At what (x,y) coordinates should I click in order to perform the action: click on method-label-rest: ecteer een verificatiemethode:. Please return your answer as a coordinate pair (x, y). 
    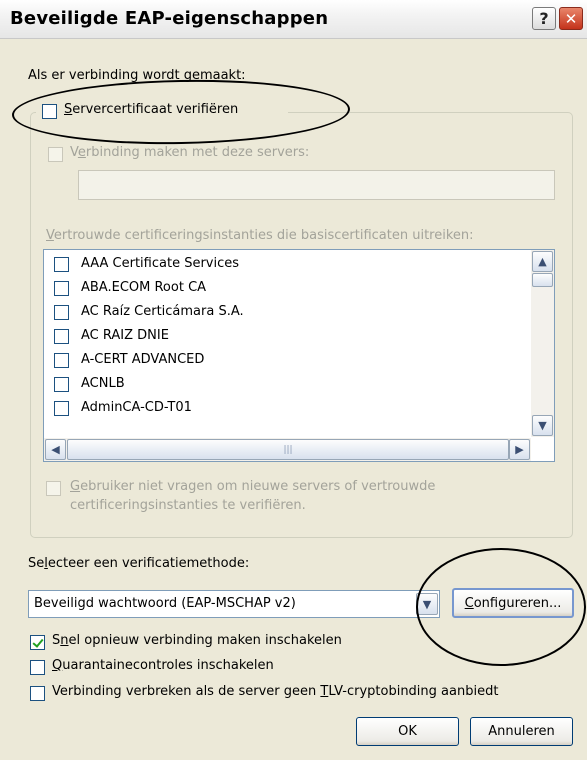
    Looking at the image, I should click on (148, 563).